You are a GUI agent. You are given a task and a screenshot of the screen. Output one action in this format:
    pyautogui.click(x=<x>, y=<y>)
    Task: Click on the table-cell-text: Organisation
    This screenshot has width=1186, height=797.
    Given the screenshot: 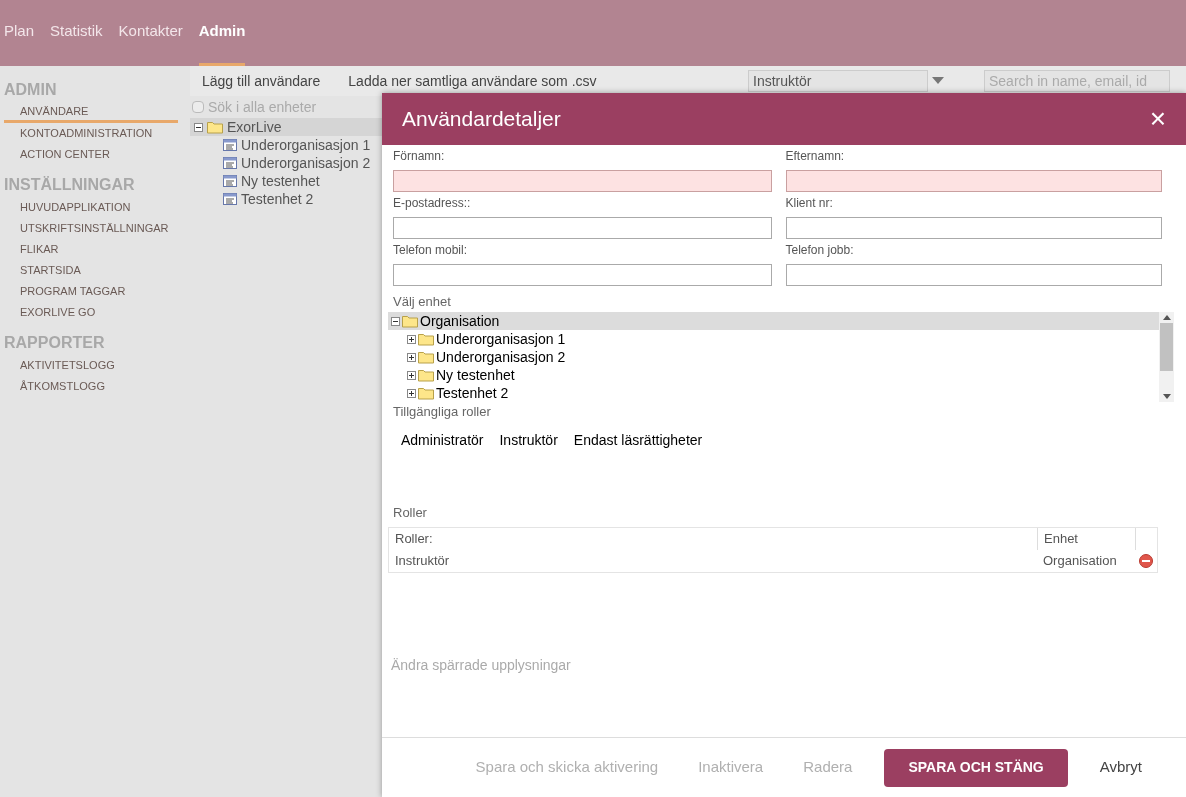 What is the action you would take?
    pyautogui.click(x=1080, y=561)
    